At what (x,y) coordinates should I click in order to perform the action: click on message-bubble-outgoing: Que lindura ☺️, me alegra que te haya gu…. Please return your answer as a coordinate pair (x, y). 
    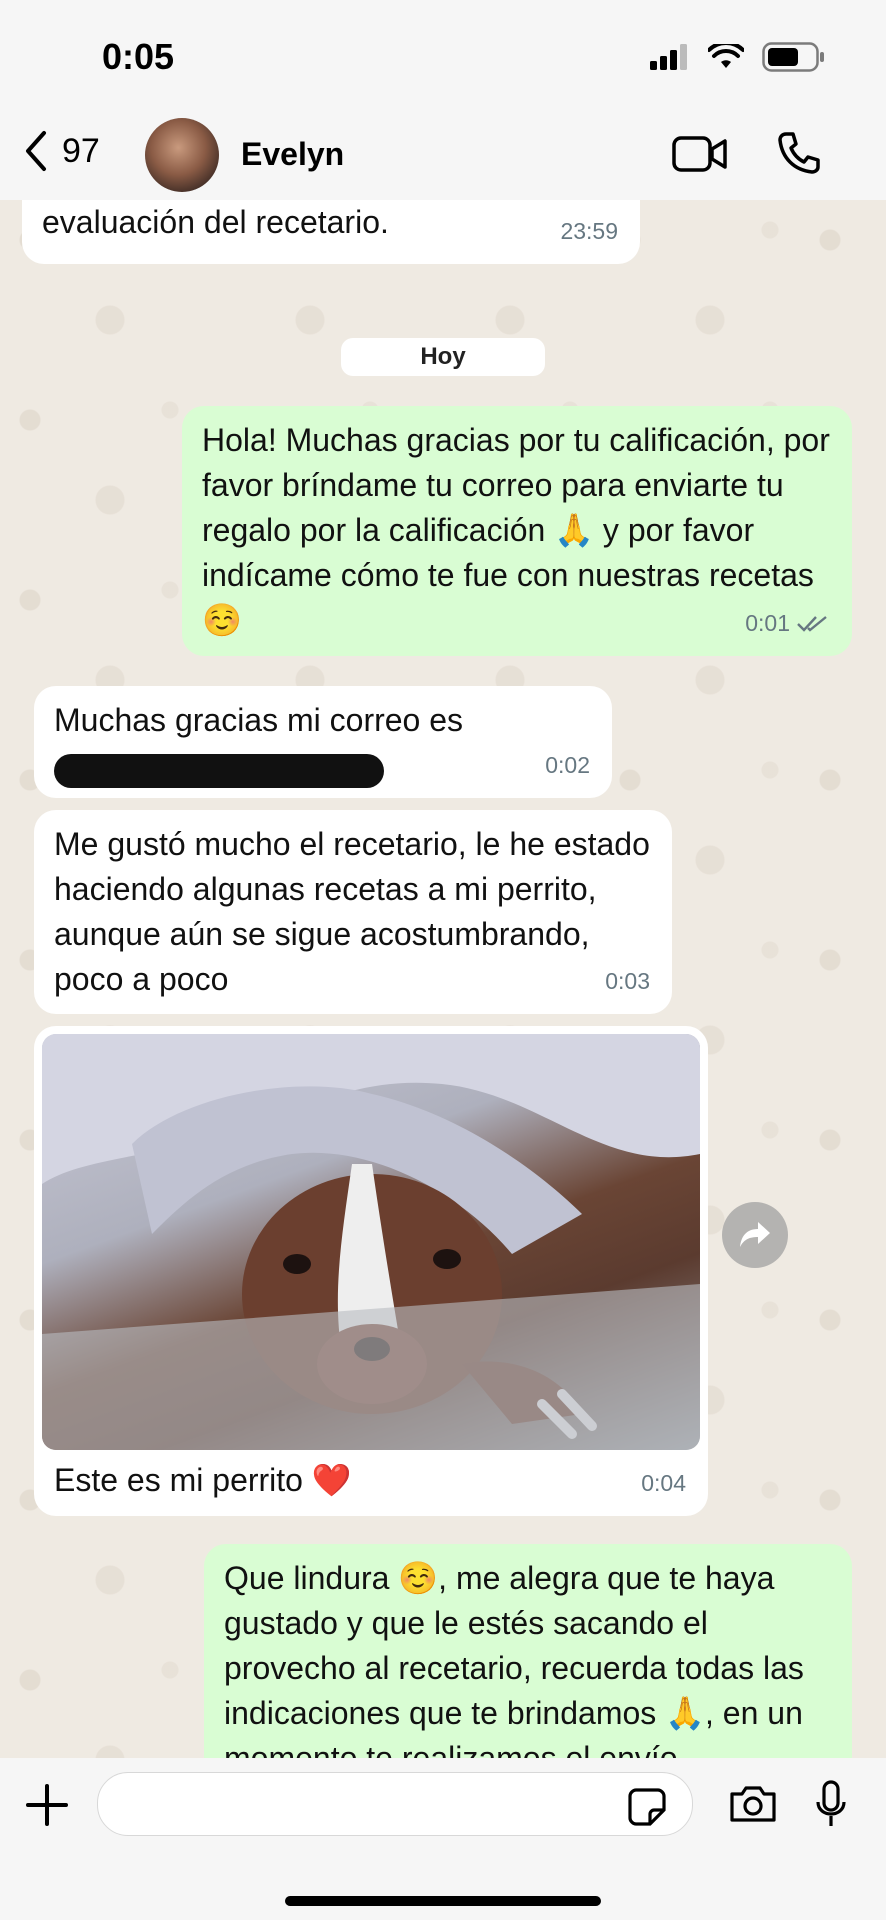
    Looking at the image, I should click on (528, 1651).